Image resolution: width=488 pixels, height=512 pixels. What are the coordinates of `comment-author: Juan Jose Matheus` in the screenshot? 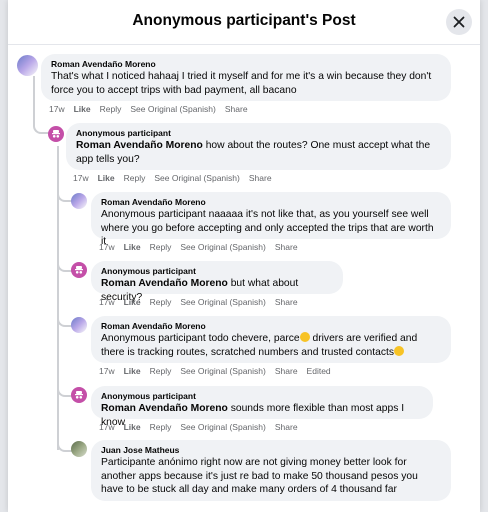 It's located at (271, 450).